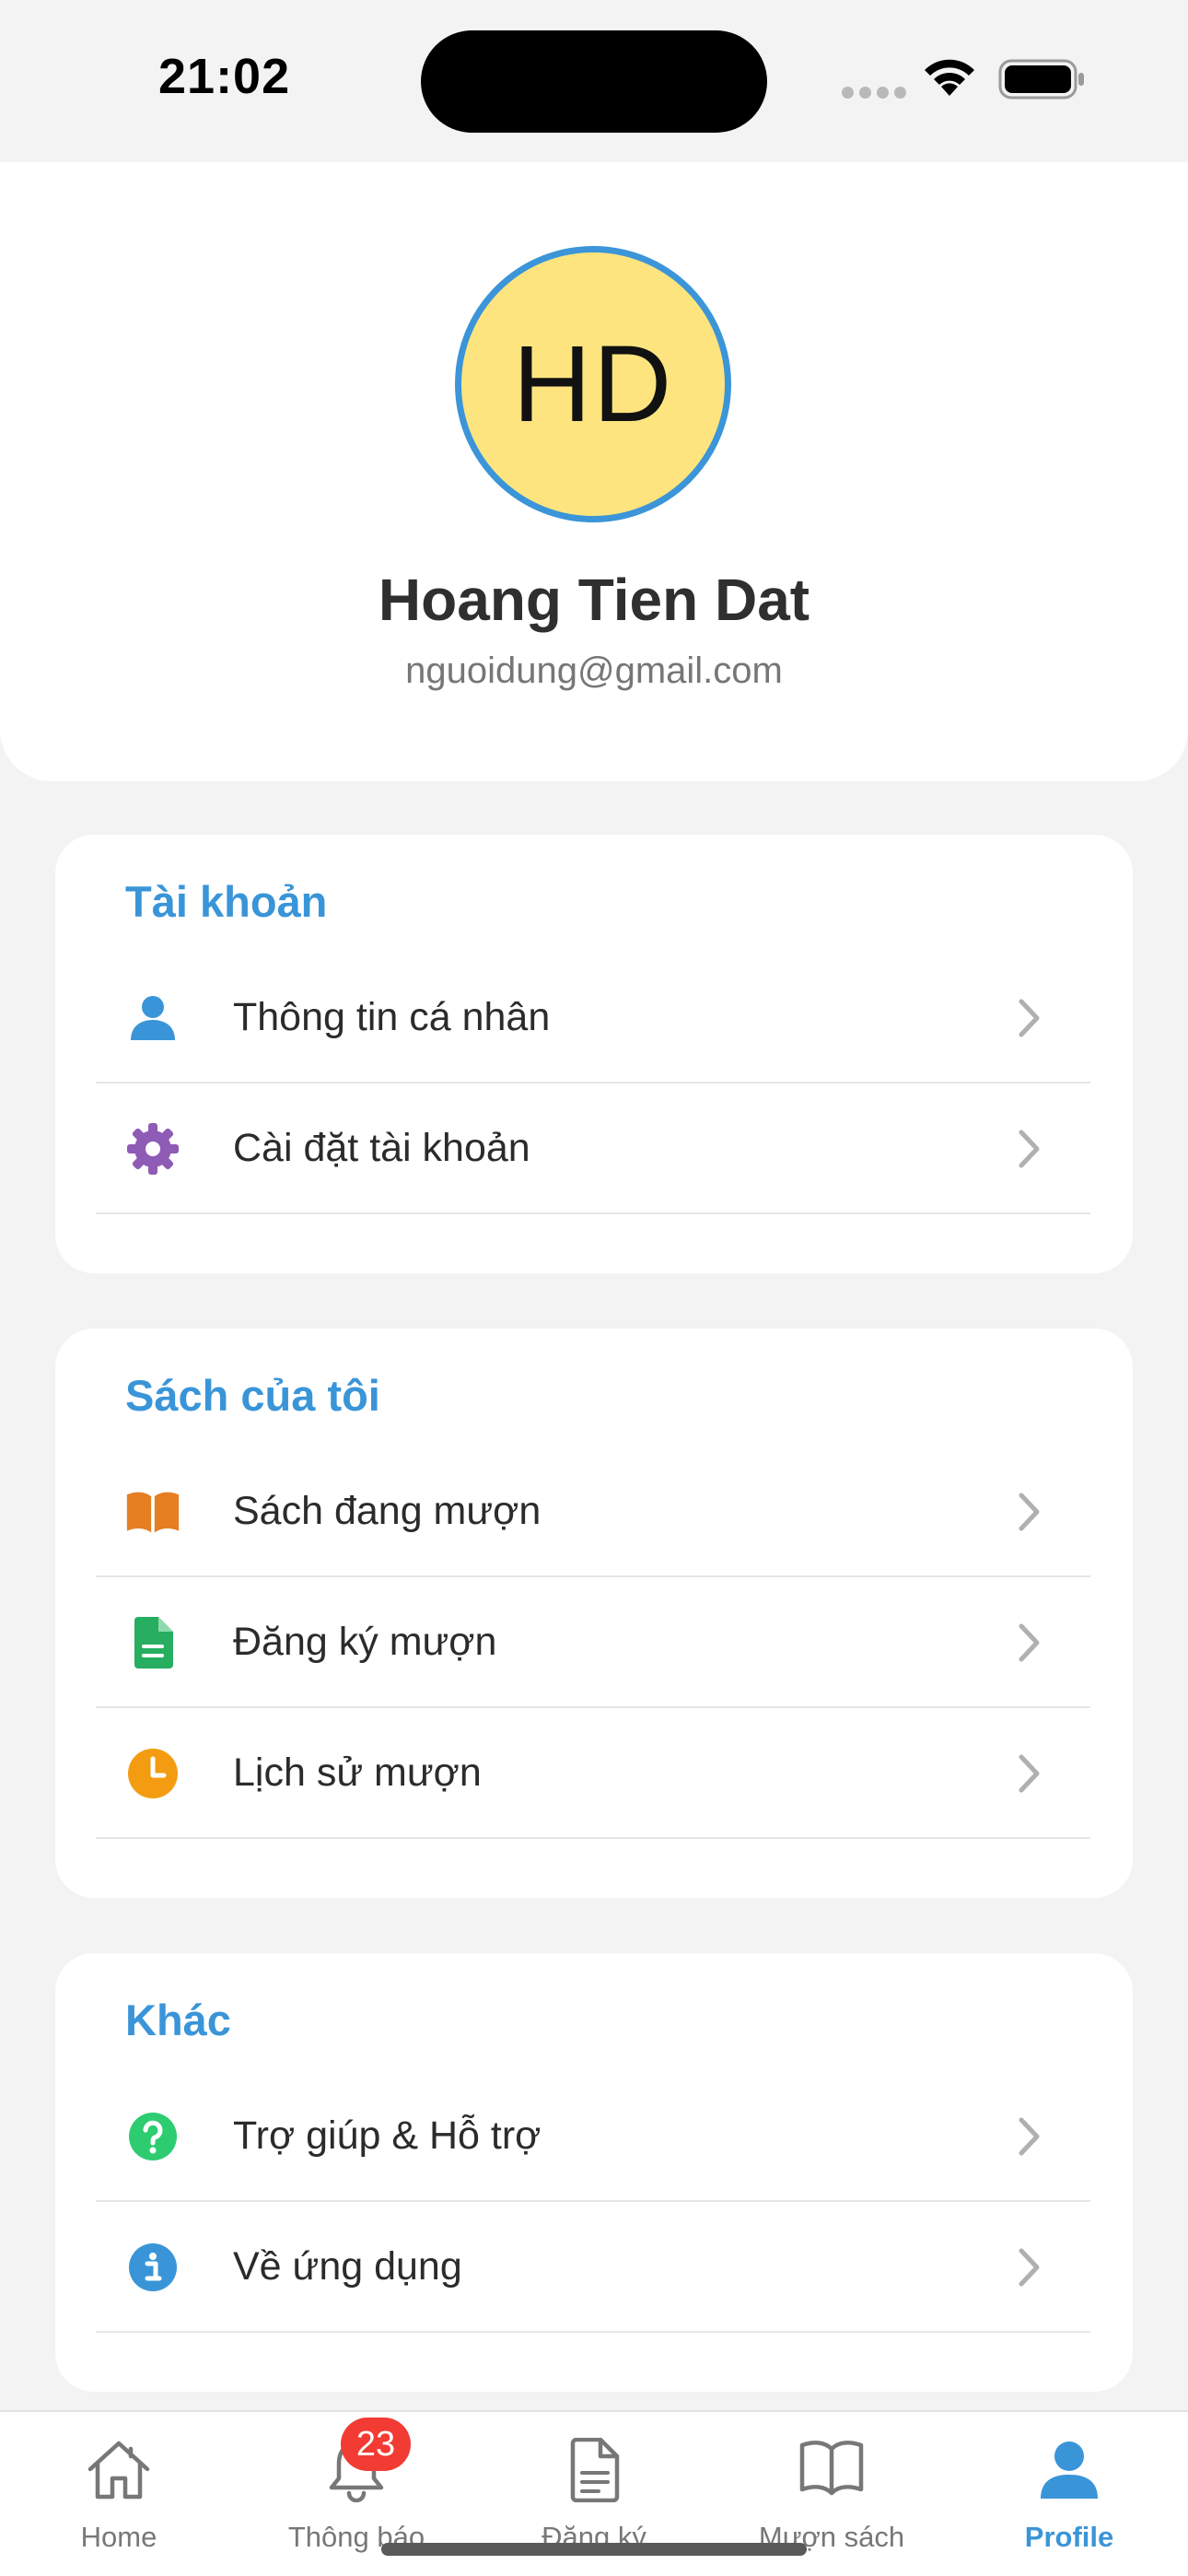 This screenshot has width=1188, height=2576. What do you see at coordinates (593, 2267) in the screenshot?
I see `menu-item-about-app: Về ứng dụng` at bounding box center [593, 2267].